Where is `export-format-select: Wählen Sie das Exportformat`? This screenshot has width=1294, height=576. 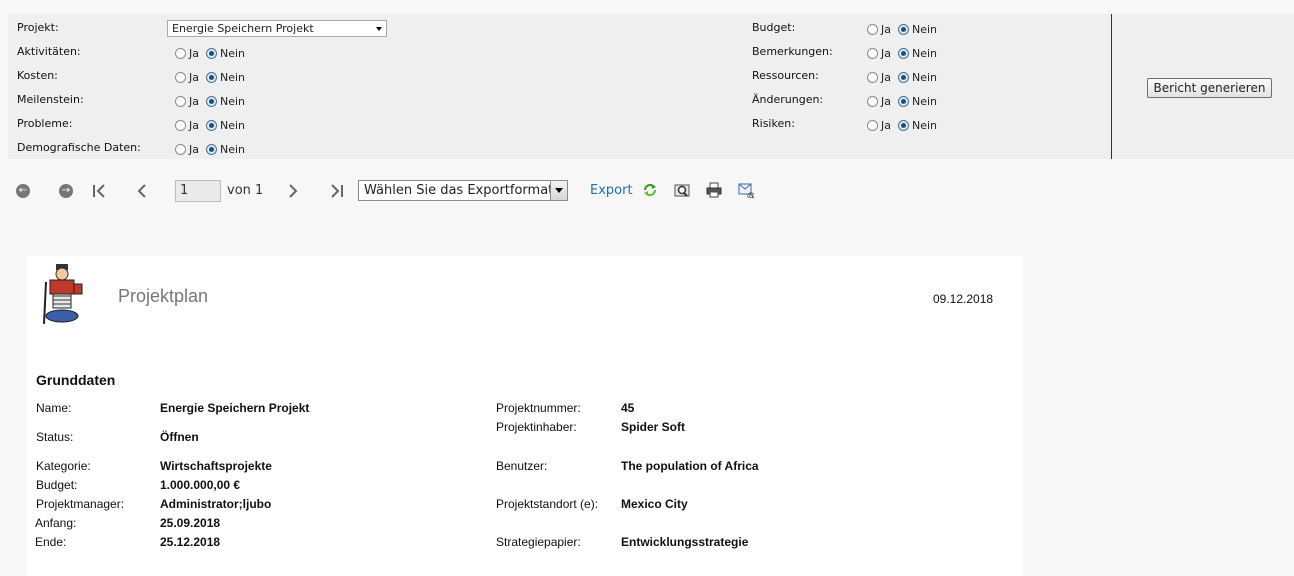 export-format-select: Wählen Sie das Exportformat is located at coordinates (463, 190).